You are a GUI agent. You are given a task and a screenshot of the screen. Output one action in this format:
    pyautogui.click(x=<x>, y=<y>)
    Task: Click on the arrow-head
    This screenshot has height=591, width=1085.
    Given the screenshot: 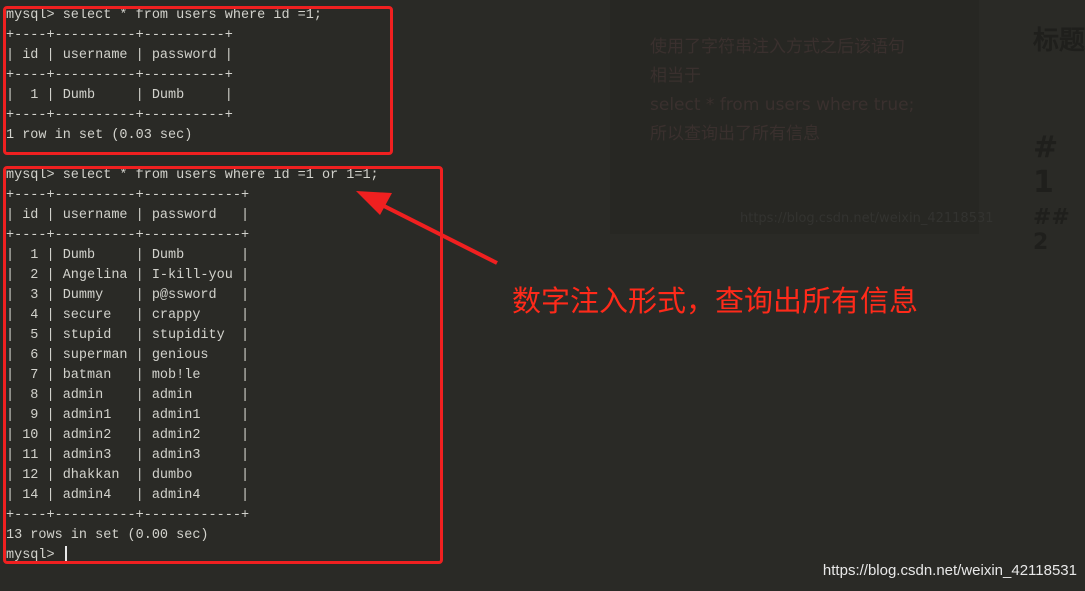 What is the action you would take?
    pyautogui.click(x=374, y=203)
    